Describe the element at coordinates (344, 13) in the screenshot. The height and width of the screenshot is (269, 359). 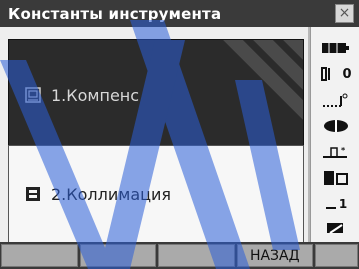
I see `close-button: ×` at that location.